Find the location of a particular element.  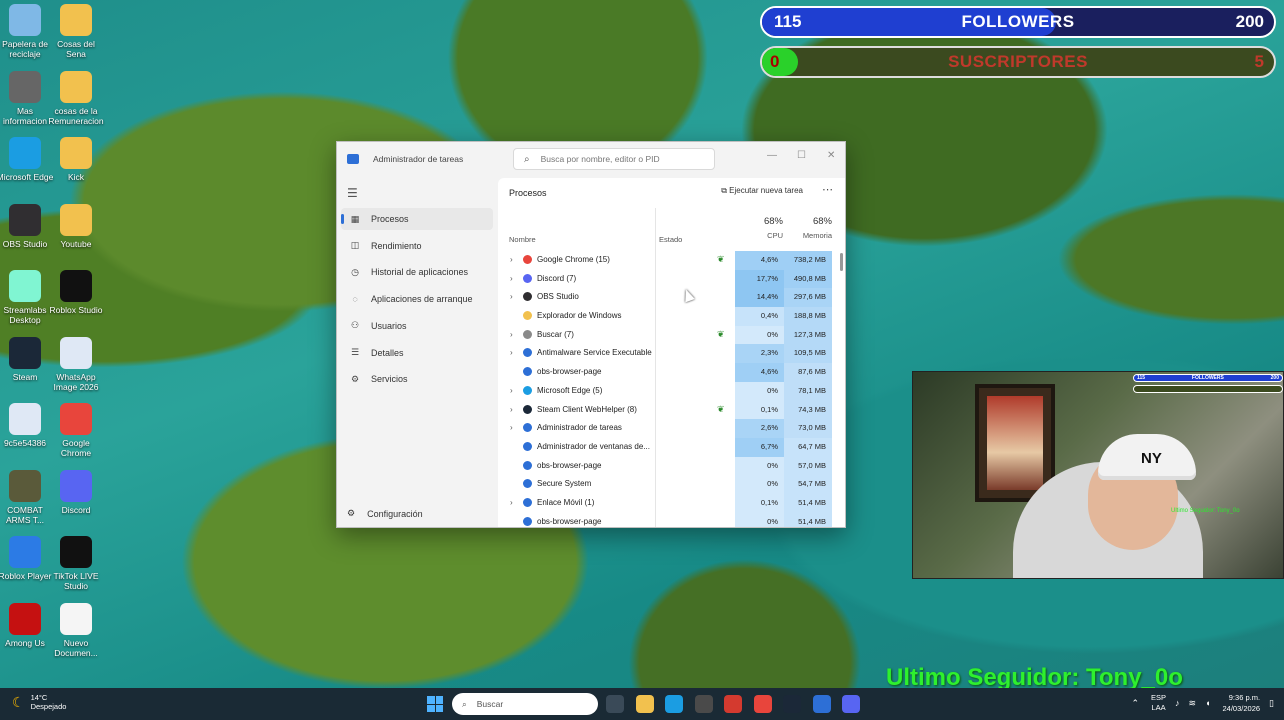

desktop-icon: Mas informacion is located at coordinates (27, 98).